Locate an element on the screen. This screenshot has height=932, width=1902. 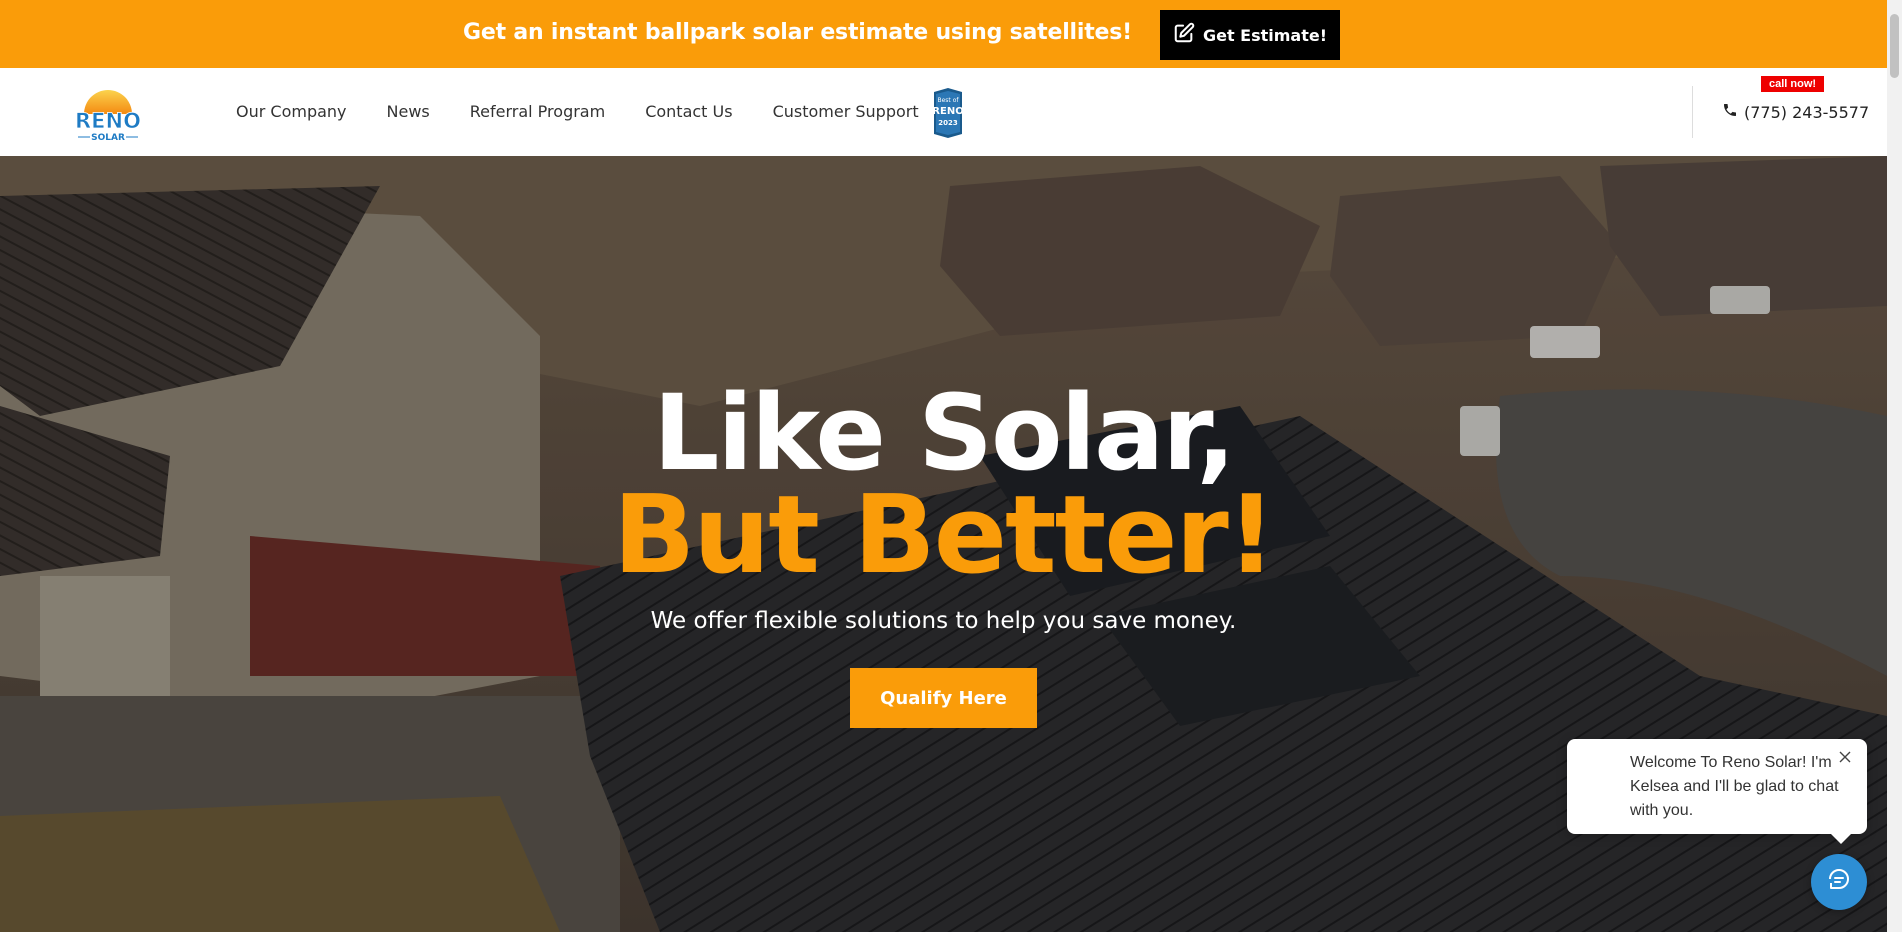
phone-icon is located at coordinates (1730, 112).